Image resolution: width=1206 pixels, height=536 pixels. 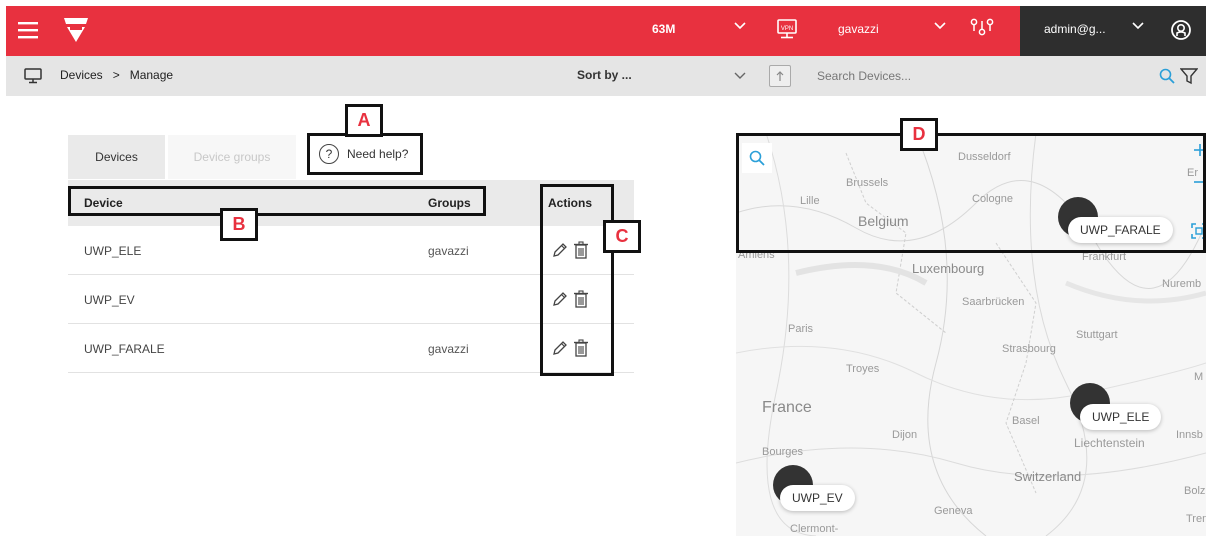 I want to click on map-label-france: France, so click(x=787, y=407).